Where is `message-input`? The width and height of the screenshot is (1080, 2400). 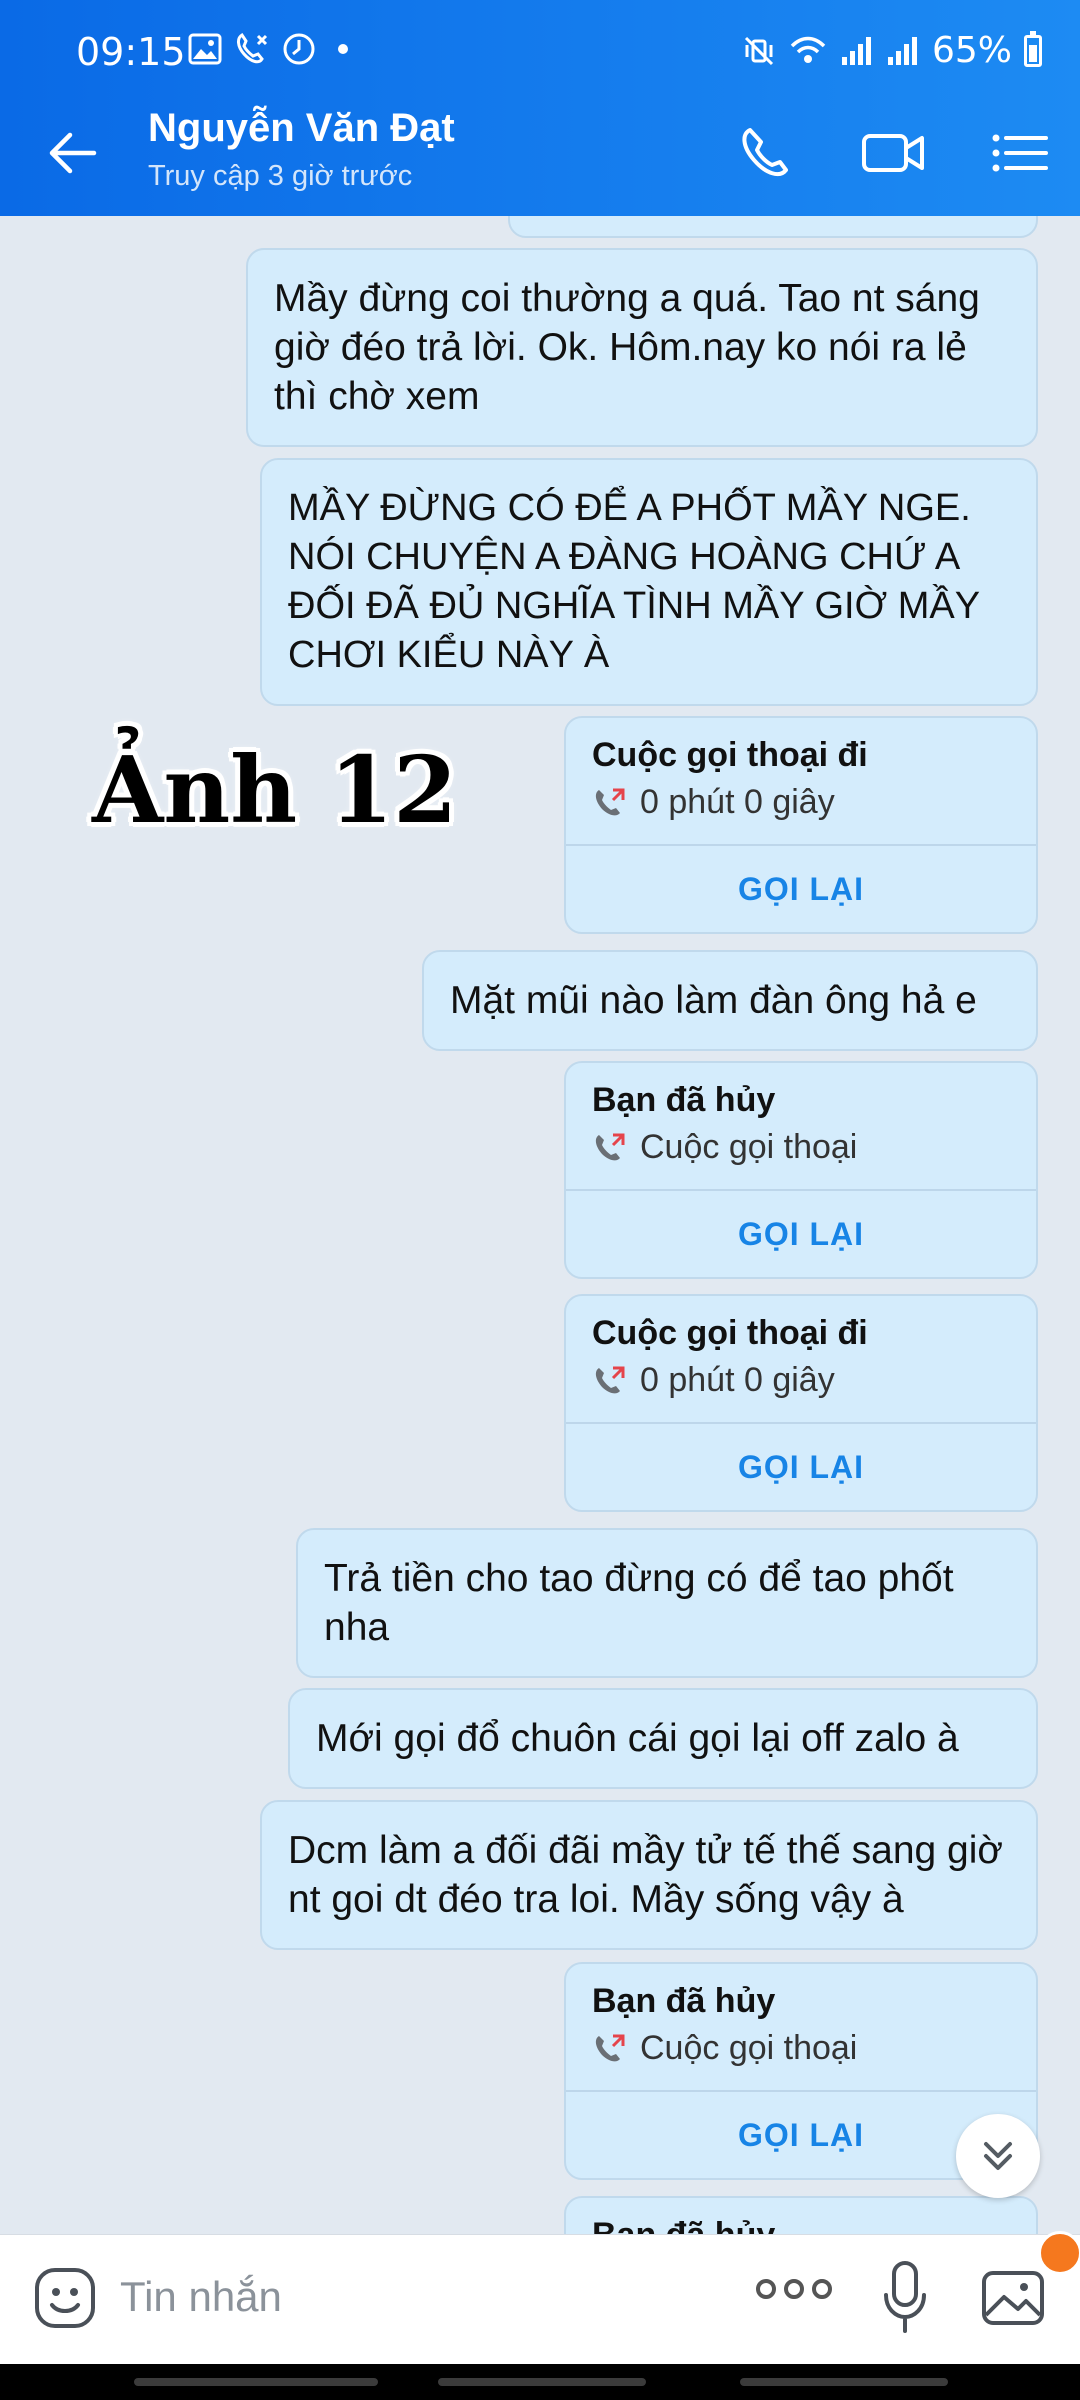
message-input is located at coordinates (420, 2297).